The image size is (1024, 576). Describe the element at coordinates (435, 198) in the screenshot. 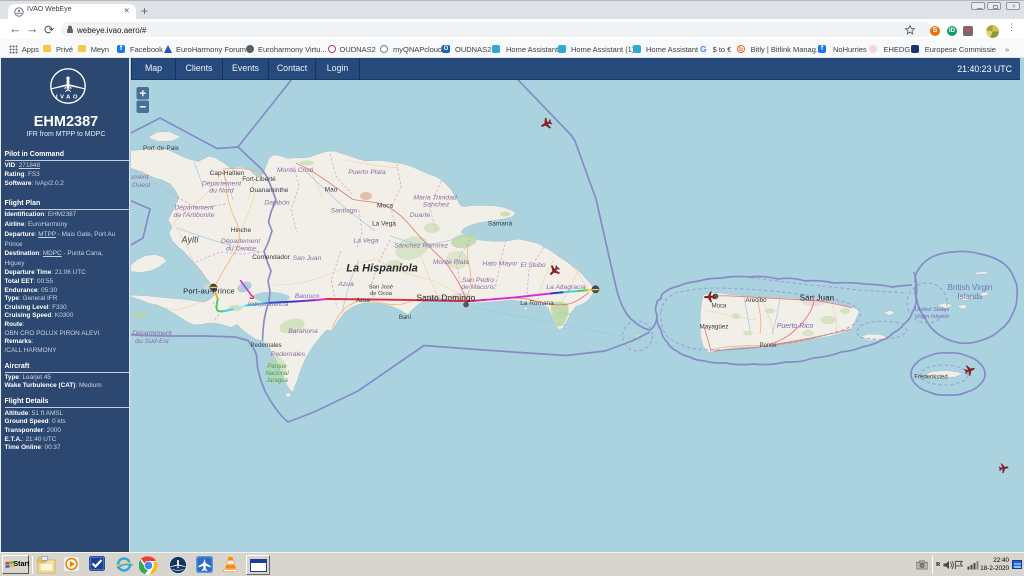

I see `svg-text: María Trinidad` at that location.